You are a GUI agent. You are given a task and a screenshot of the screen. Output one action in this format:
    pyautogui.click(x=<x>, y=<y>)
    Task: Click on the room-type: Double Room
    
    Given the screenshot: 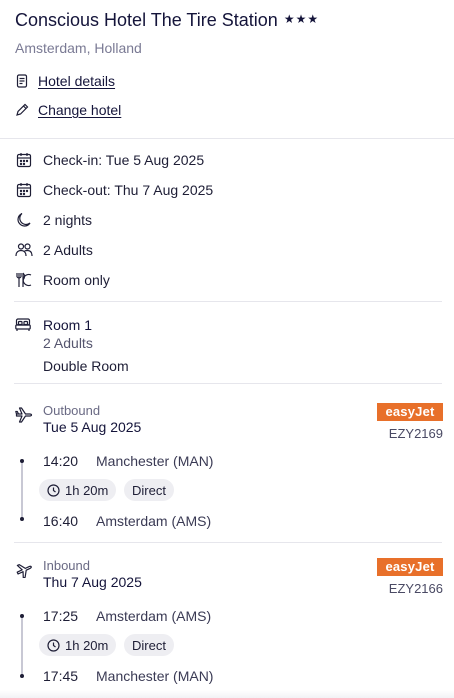 What is the action you would take?
    pyautogui.click(x=86, y=366)
    